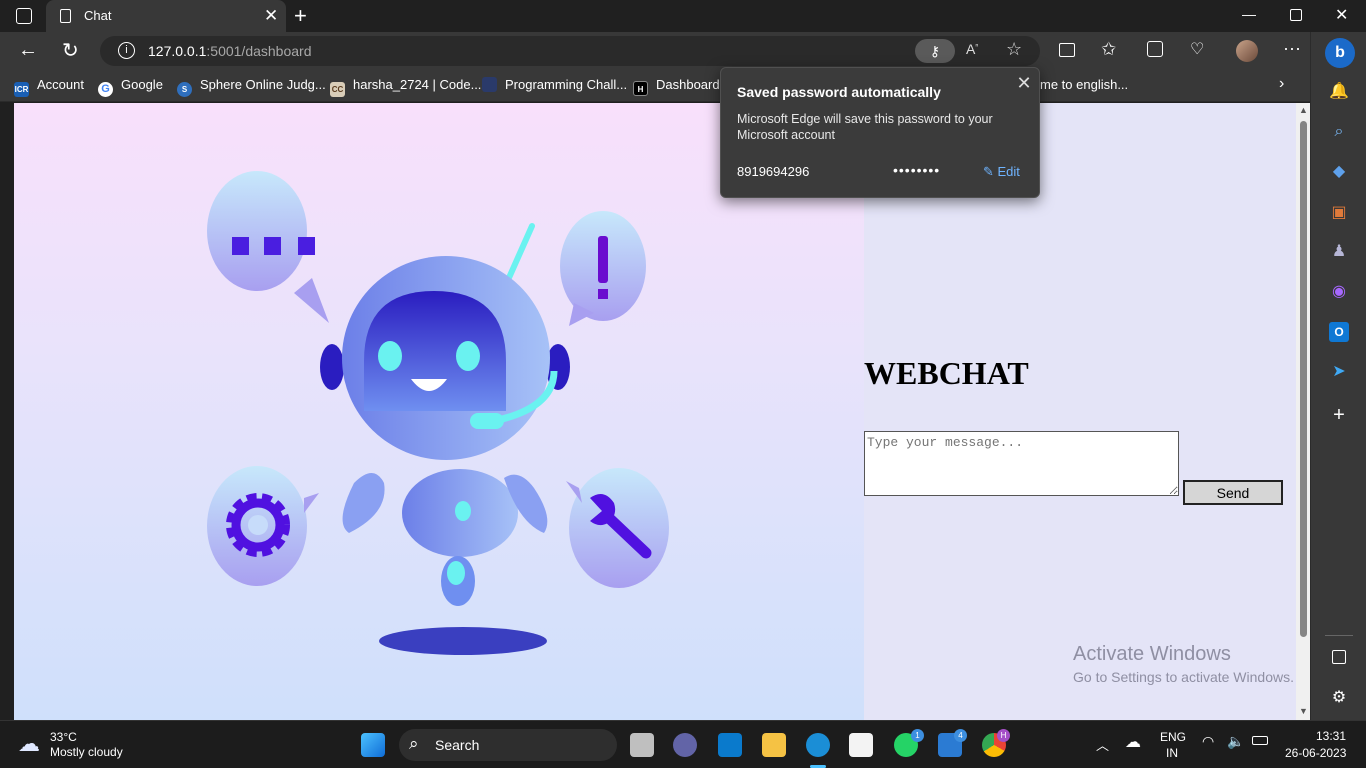 The width and height of the screenshot is (1366, 768). Describe the element at coordinates (49, 87) in the screenshot. I see `bookmark-account: ICR Account` at that location.